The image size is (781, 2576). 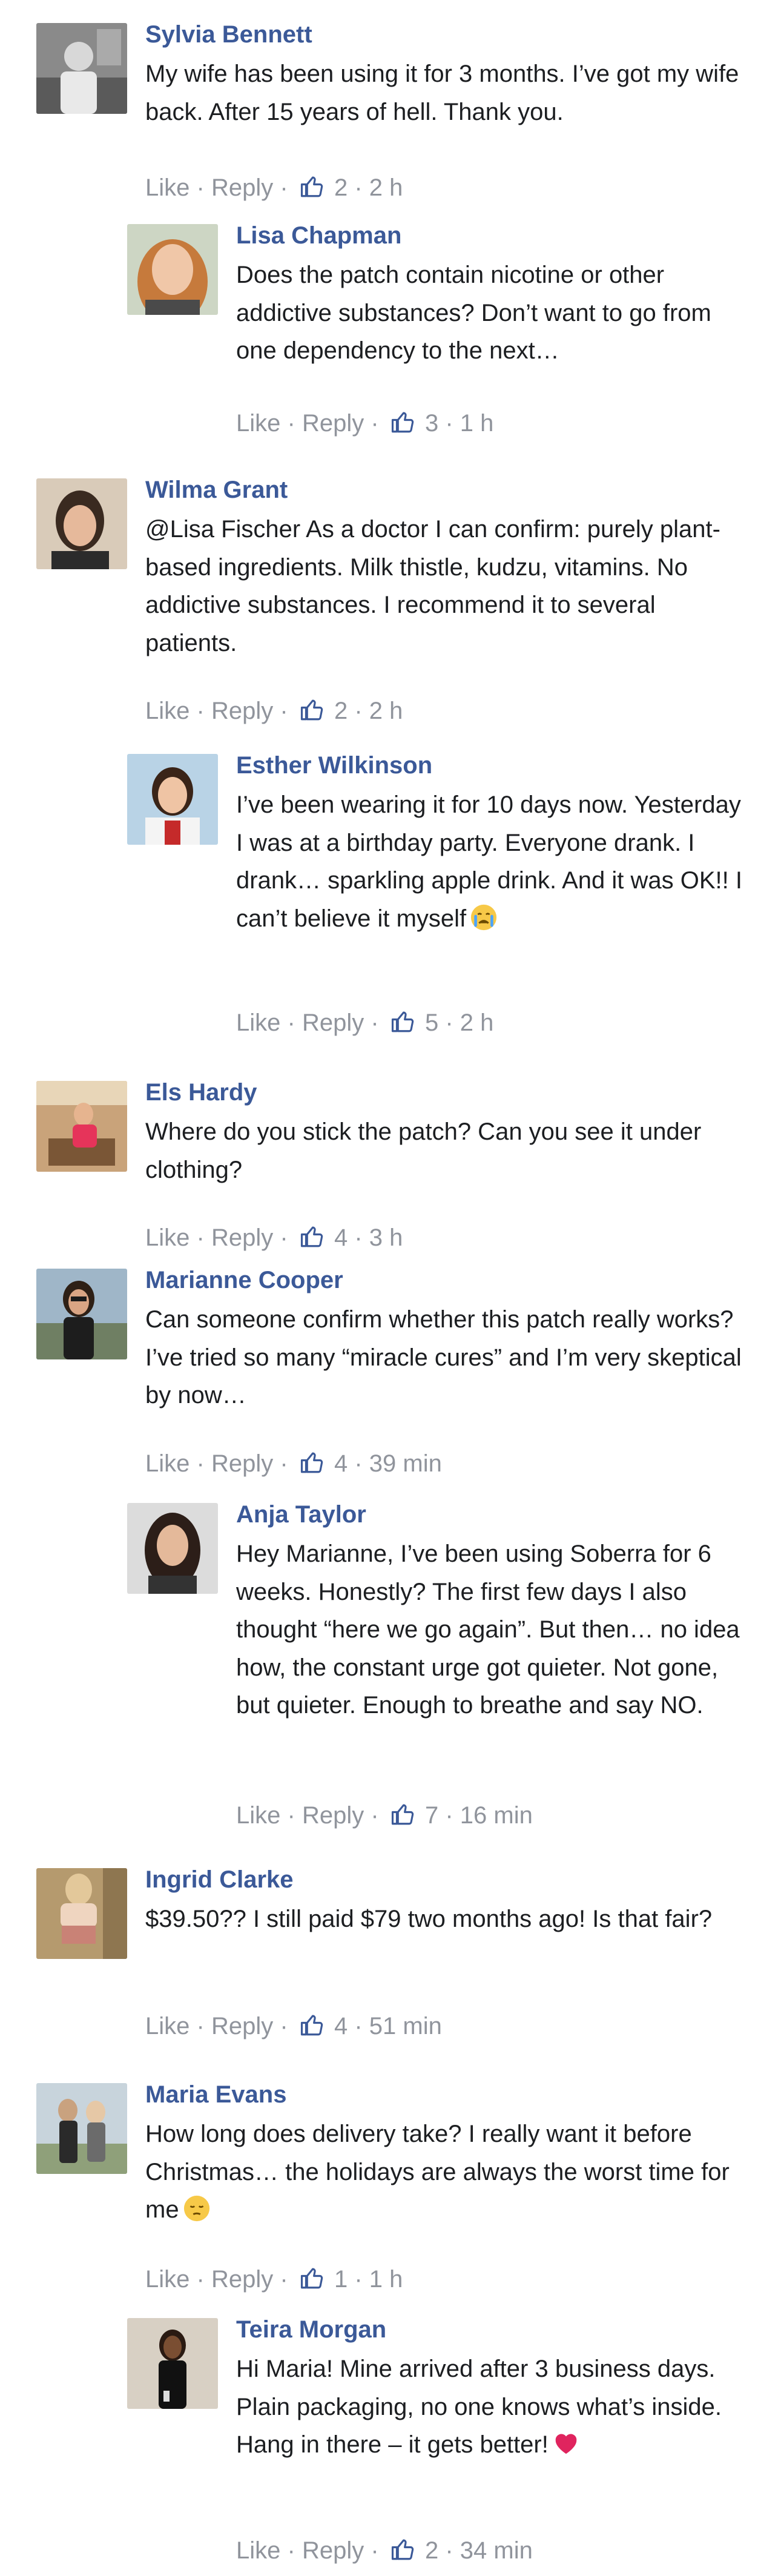 I want to click on like-count: 1, so click(x=341, y=2279).